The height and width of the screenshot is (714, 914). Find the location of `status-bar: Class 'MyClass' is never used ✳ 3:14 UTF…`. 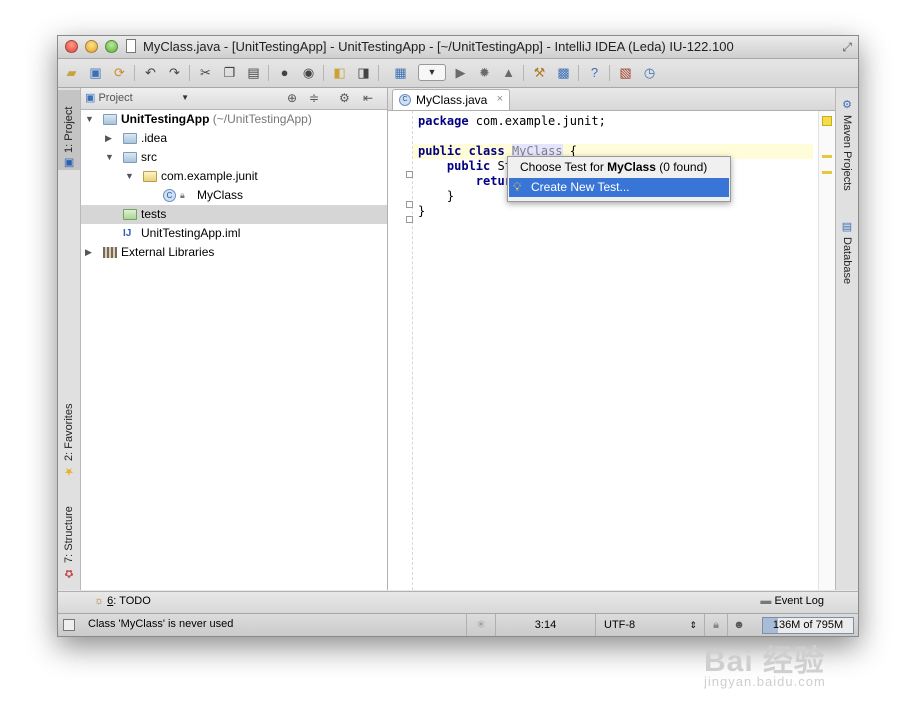

status-bar: Class 'MyClass' is never used ✳ 3:14 UTF… is located at coordinates (458, 625).